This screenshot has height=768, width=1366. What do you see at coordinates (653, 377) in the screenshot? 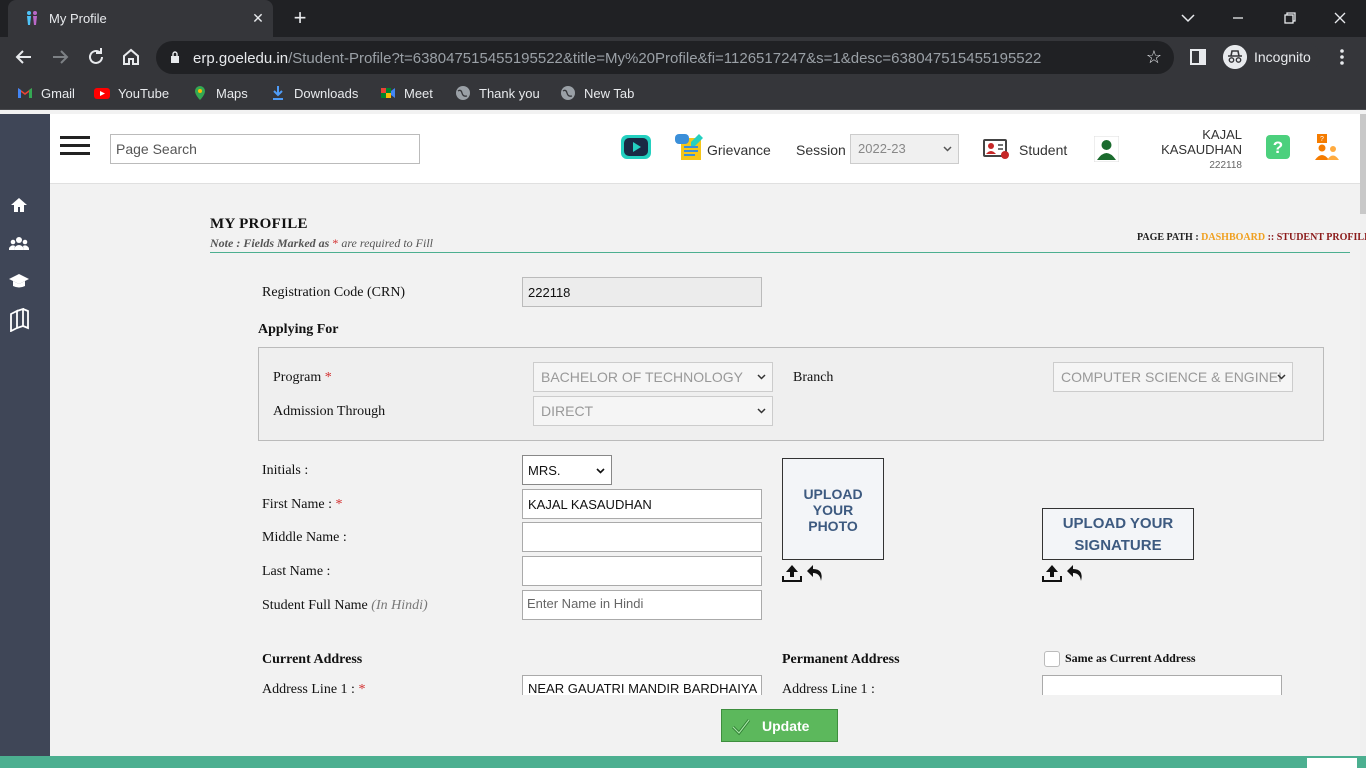
I see `program-select: BACHELOR OF TECHNOLOGY` at bounding box center [653, 377].